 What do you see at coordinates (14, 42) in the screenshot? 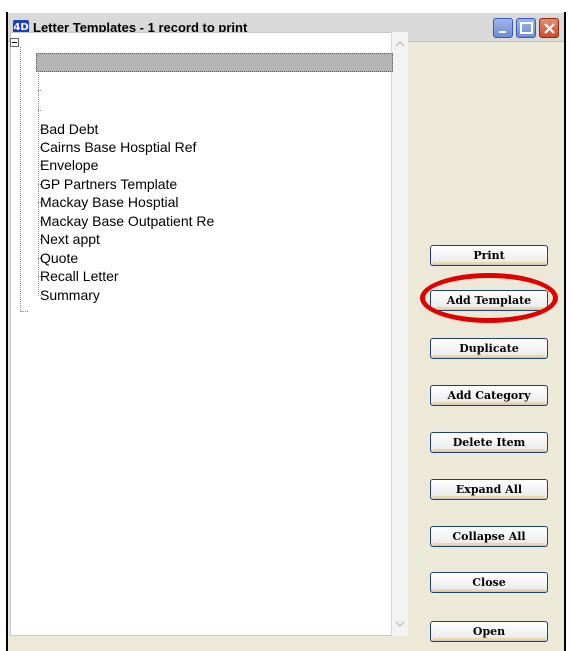
I see `tree-collapse-toggle` at bounding box center [14, 42].